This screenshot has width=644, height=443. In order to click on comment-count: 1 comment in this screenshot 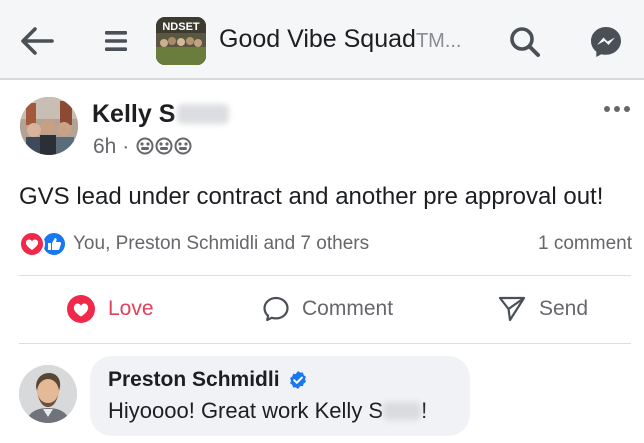, I will do `click(585, 244)`.